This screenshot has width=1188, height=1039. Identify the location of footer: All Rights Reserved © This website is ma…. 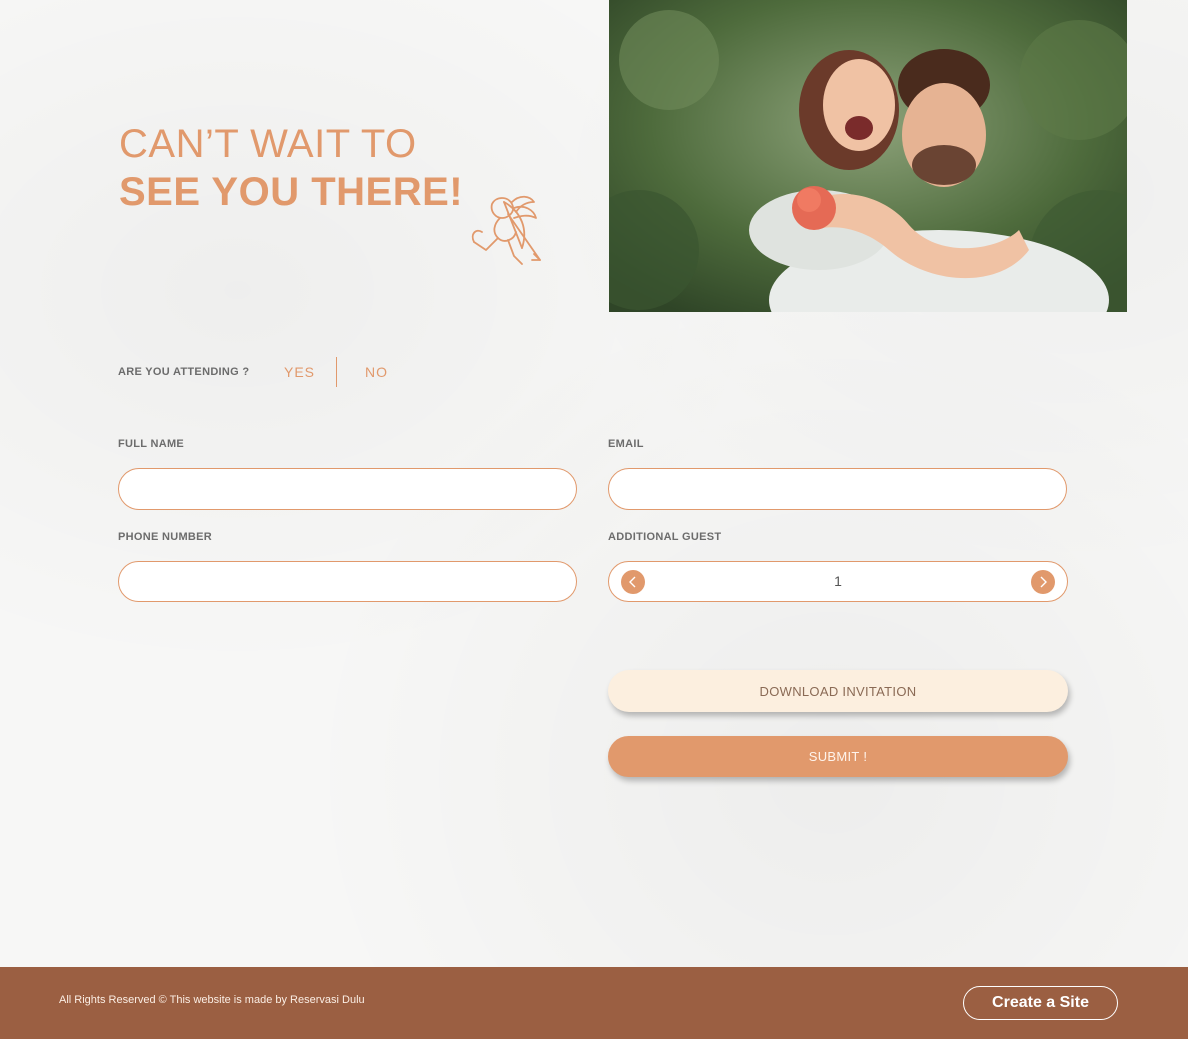
(594, 1003).